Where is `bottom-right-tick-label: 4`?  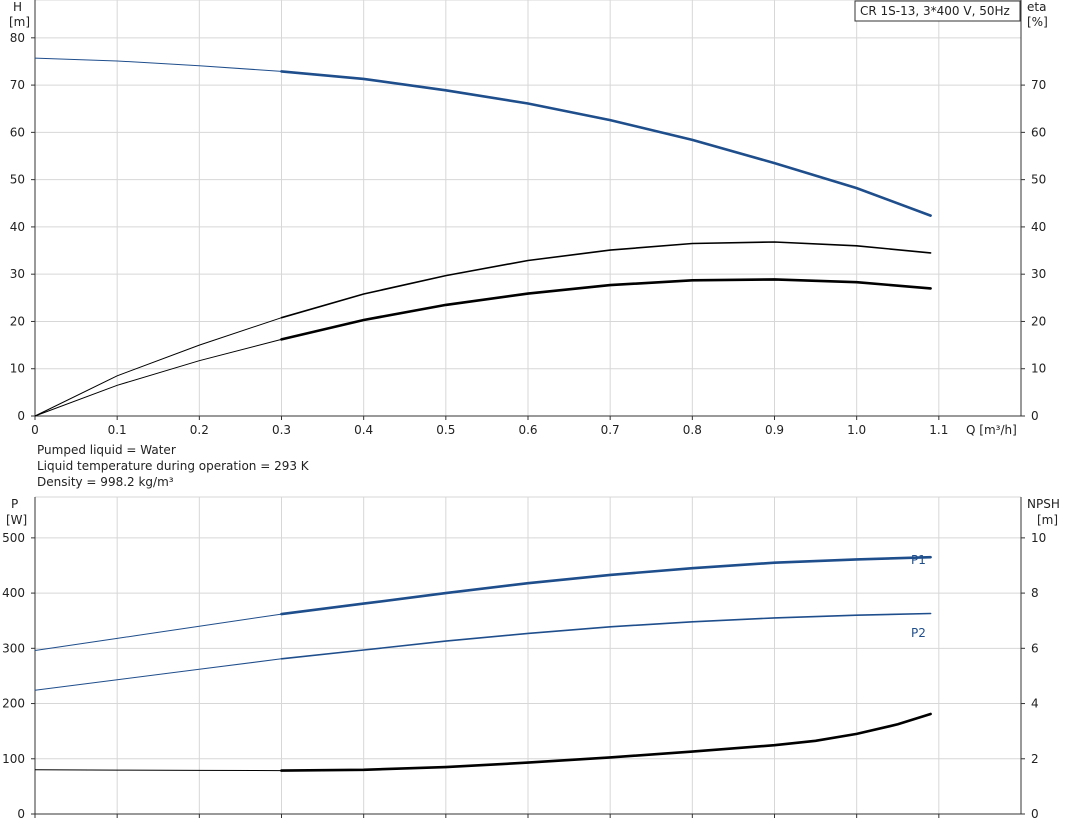 bottom-right-tick-label: 4 is located at coordinates (1035, 704).